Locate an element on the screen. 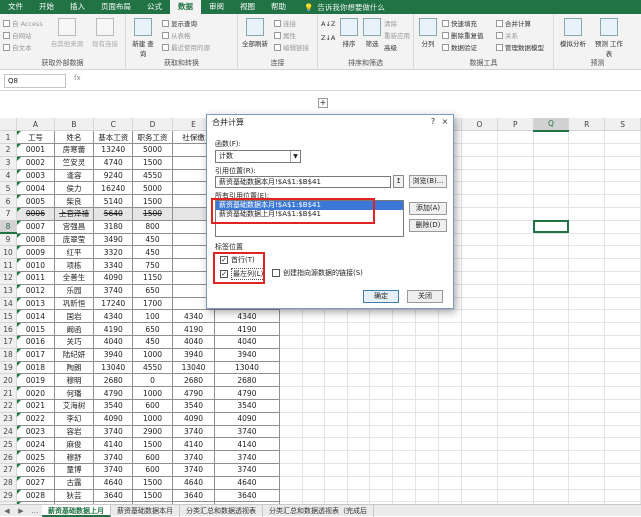  cell: 4190 is located at coordinates (247, 329).